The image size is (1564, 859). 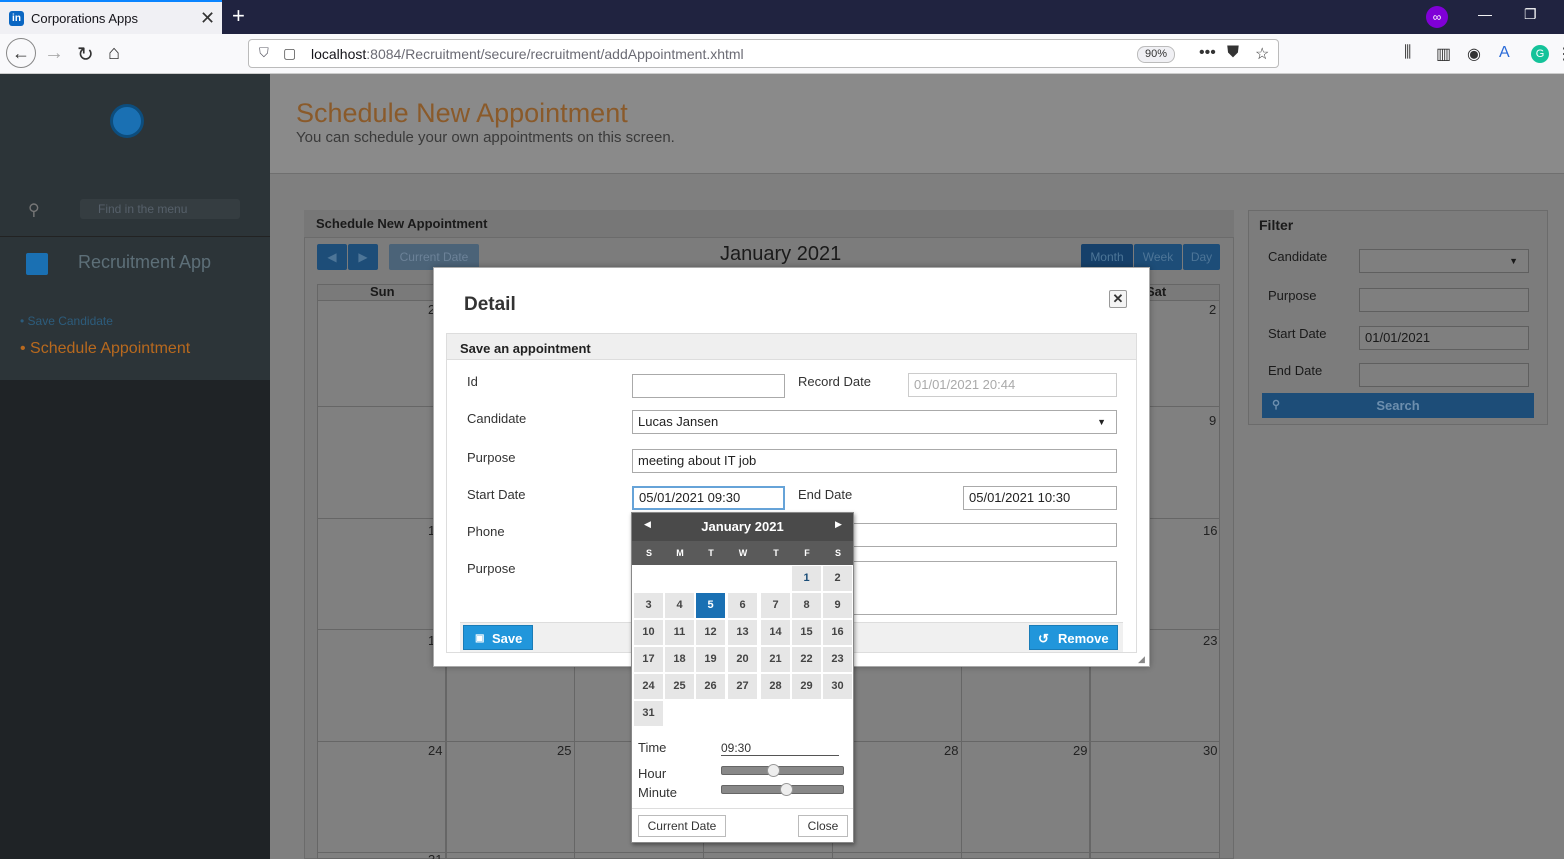 I want to click on dialog-close-icon: ✕, so click(x=1118, y=299).